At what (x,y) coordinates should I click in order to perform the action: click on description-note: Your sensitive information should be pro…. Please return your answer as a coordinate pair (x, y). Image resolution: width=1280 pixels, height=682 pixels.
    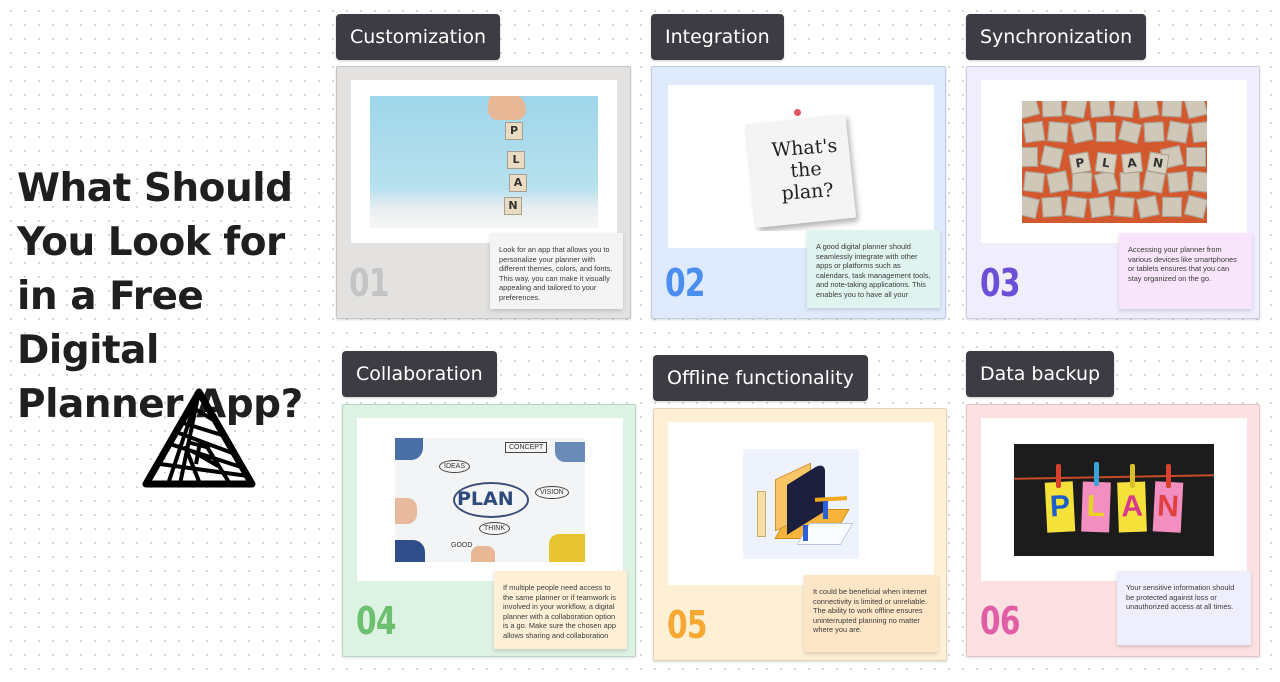
    Looking at the image, I should click on (1184, 608).